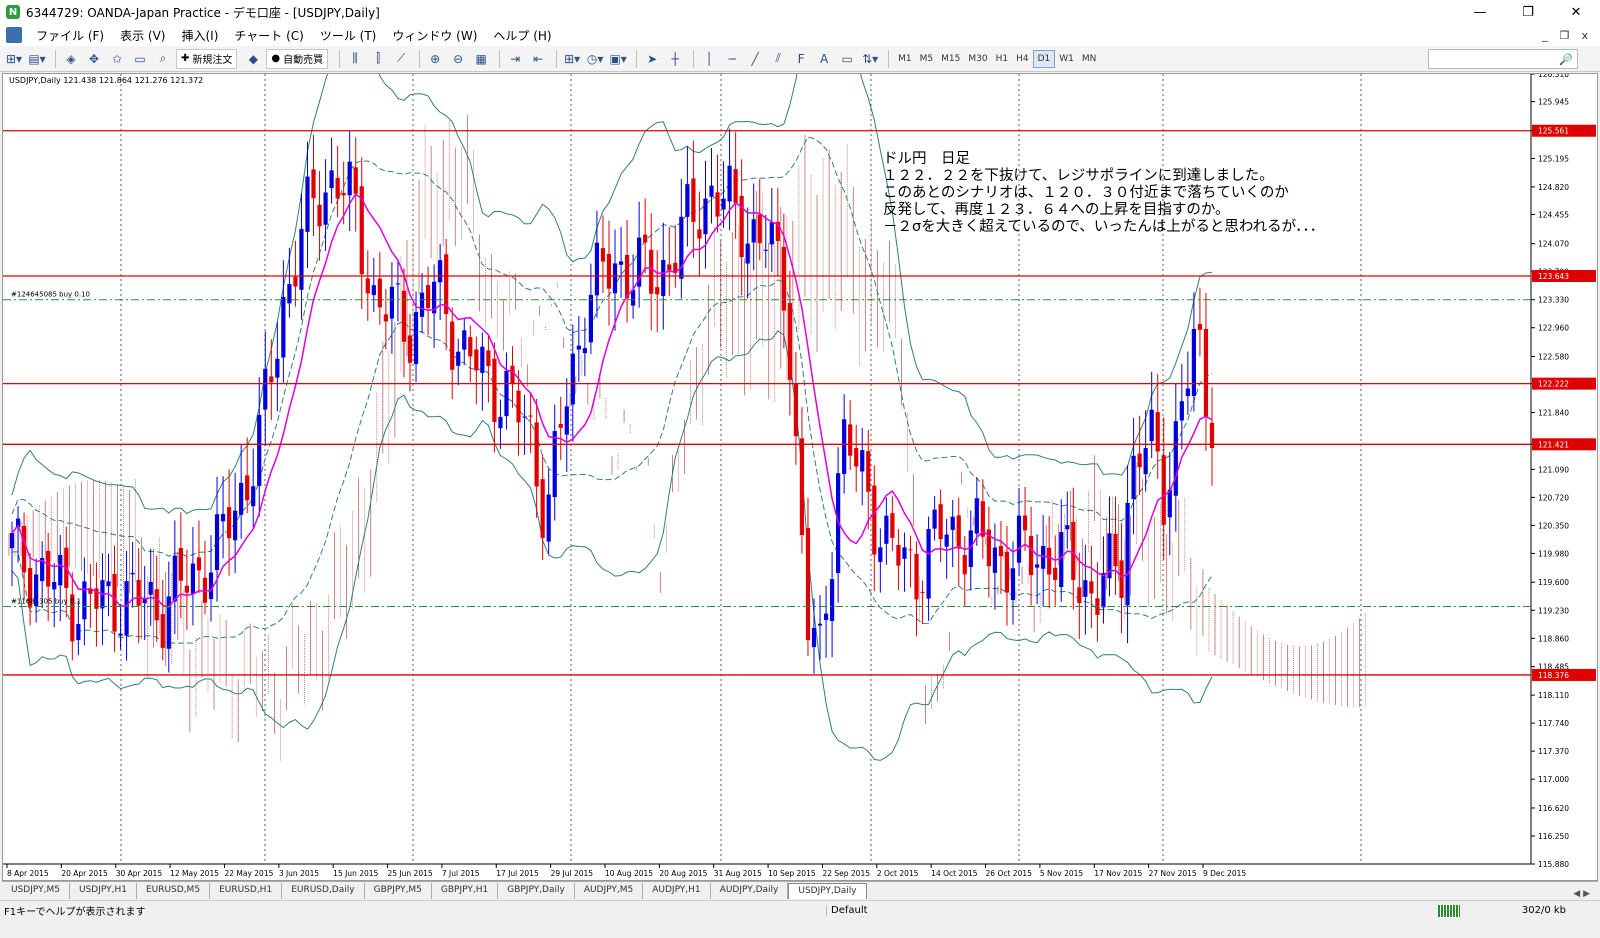 The width and height of the screenshot is (1600, 938). What do you see at coordinates (378, 59) in the screenshot?
I see `candlestick-icon: ⫿` at bounding box center [378, 59].